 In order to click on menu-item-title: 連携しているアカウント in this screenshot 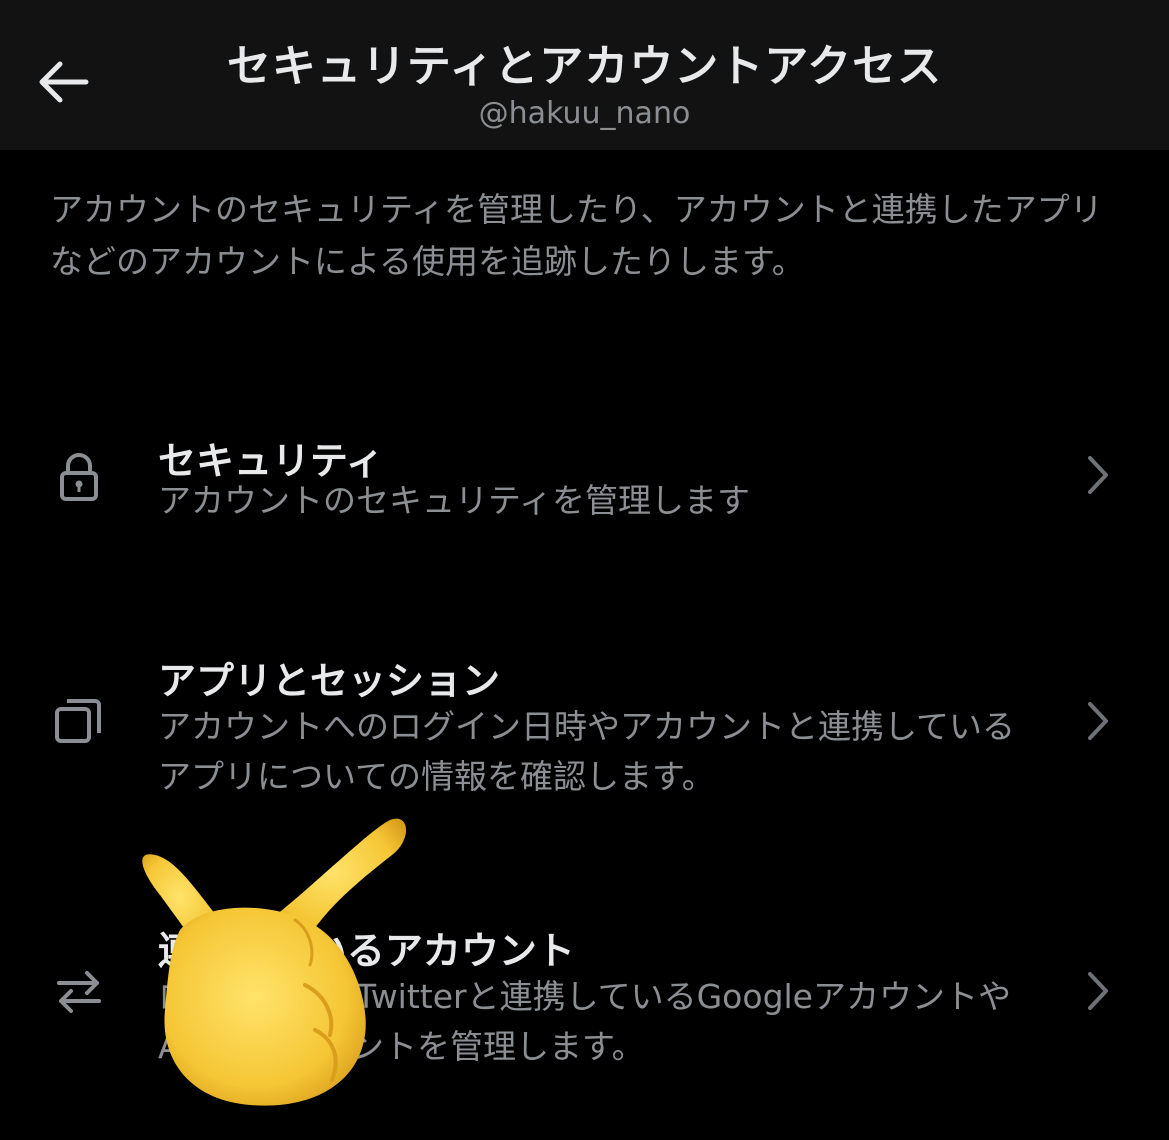, I will do `click(366, 951)`.